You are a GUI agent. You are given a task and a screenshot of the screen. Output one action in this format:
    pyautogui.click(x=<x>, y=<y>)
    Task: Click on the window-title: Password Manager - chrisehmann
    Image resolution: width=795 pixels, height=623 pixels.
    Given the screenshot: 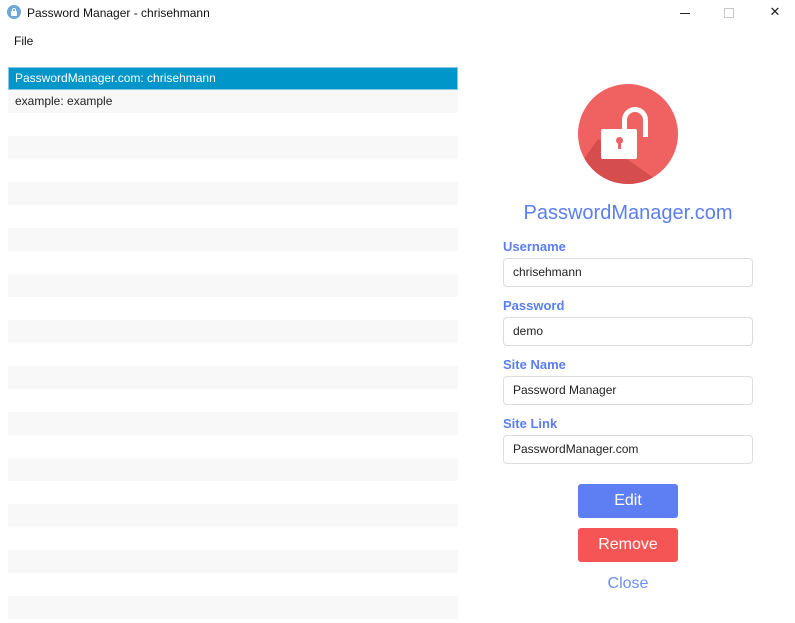 What is the action you would take?
    pyautogui.click(x=118, y=13)
    